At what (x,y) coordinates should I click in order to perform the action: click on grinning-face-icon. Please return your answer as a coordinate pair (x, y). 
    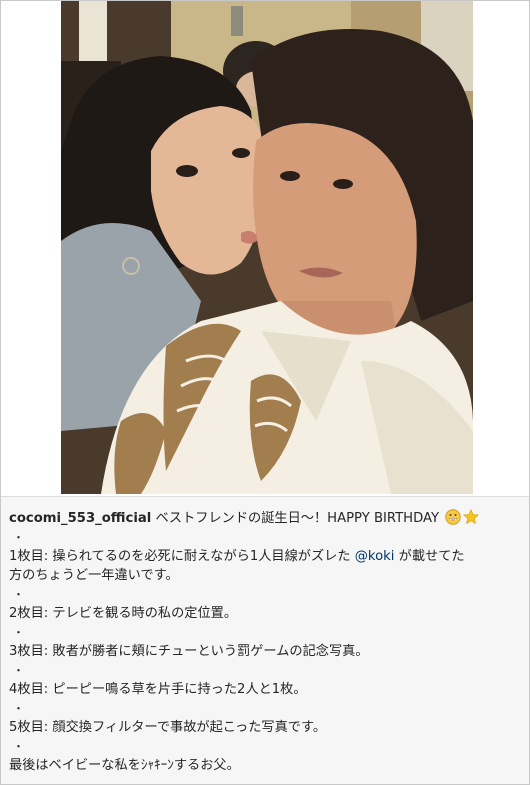
    Looking at the image, I should click on (453, 517).